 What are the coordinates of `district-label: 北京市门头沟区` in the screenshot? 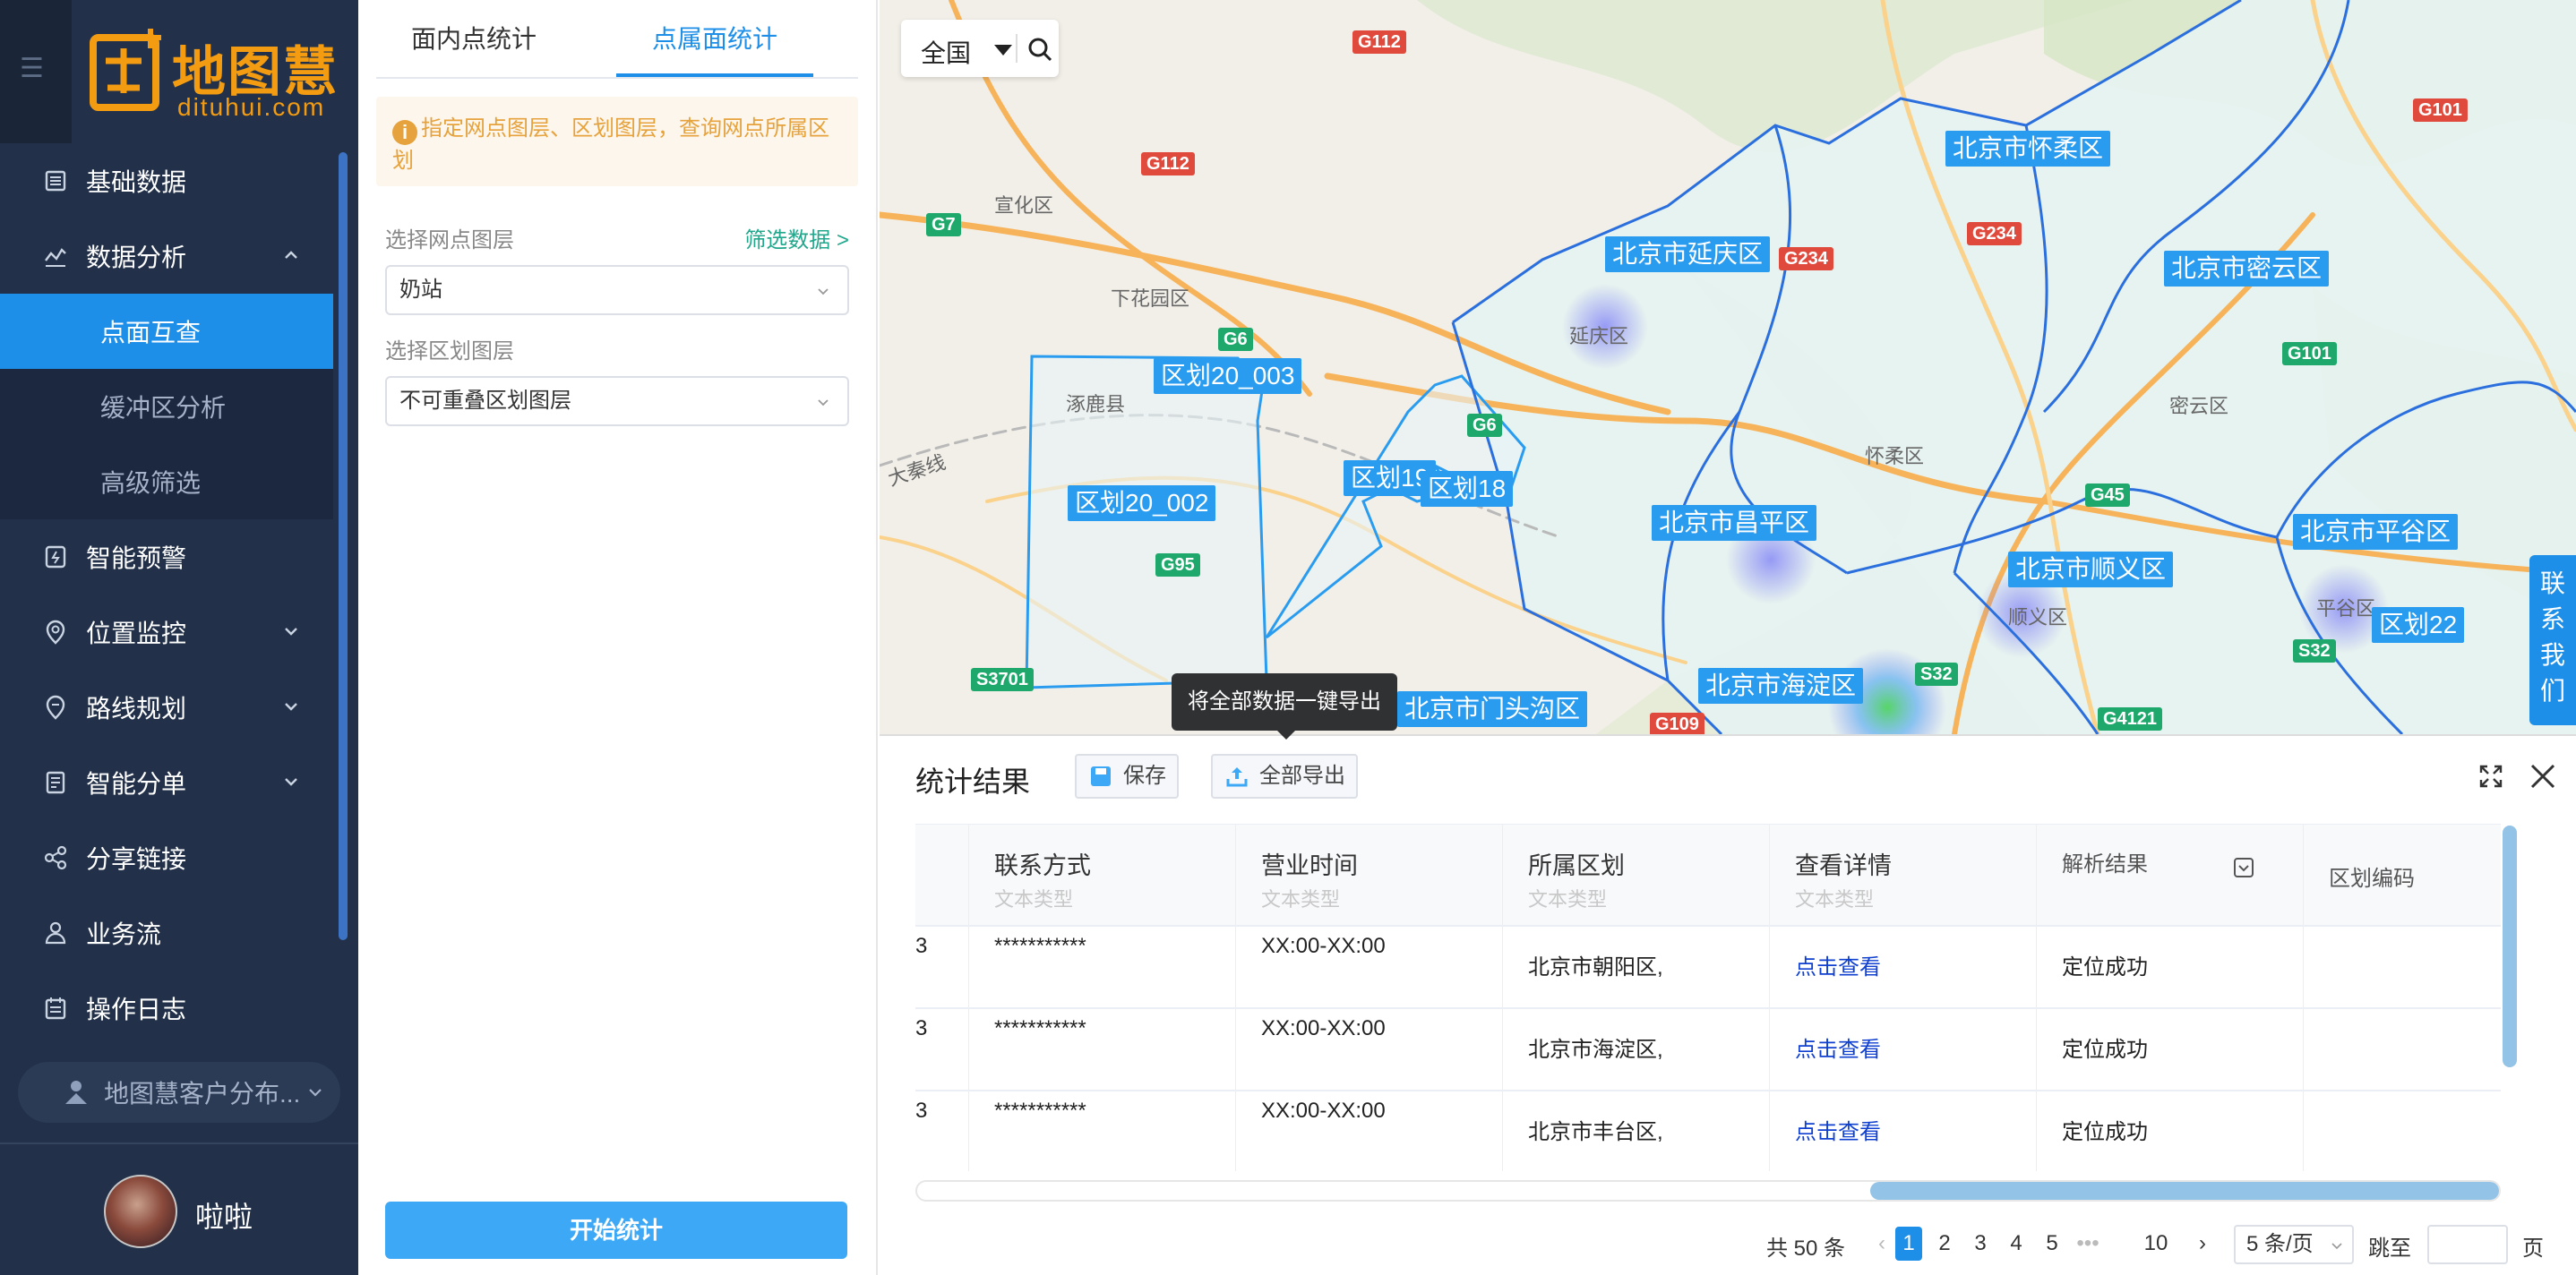 It's located at (1492, 709).